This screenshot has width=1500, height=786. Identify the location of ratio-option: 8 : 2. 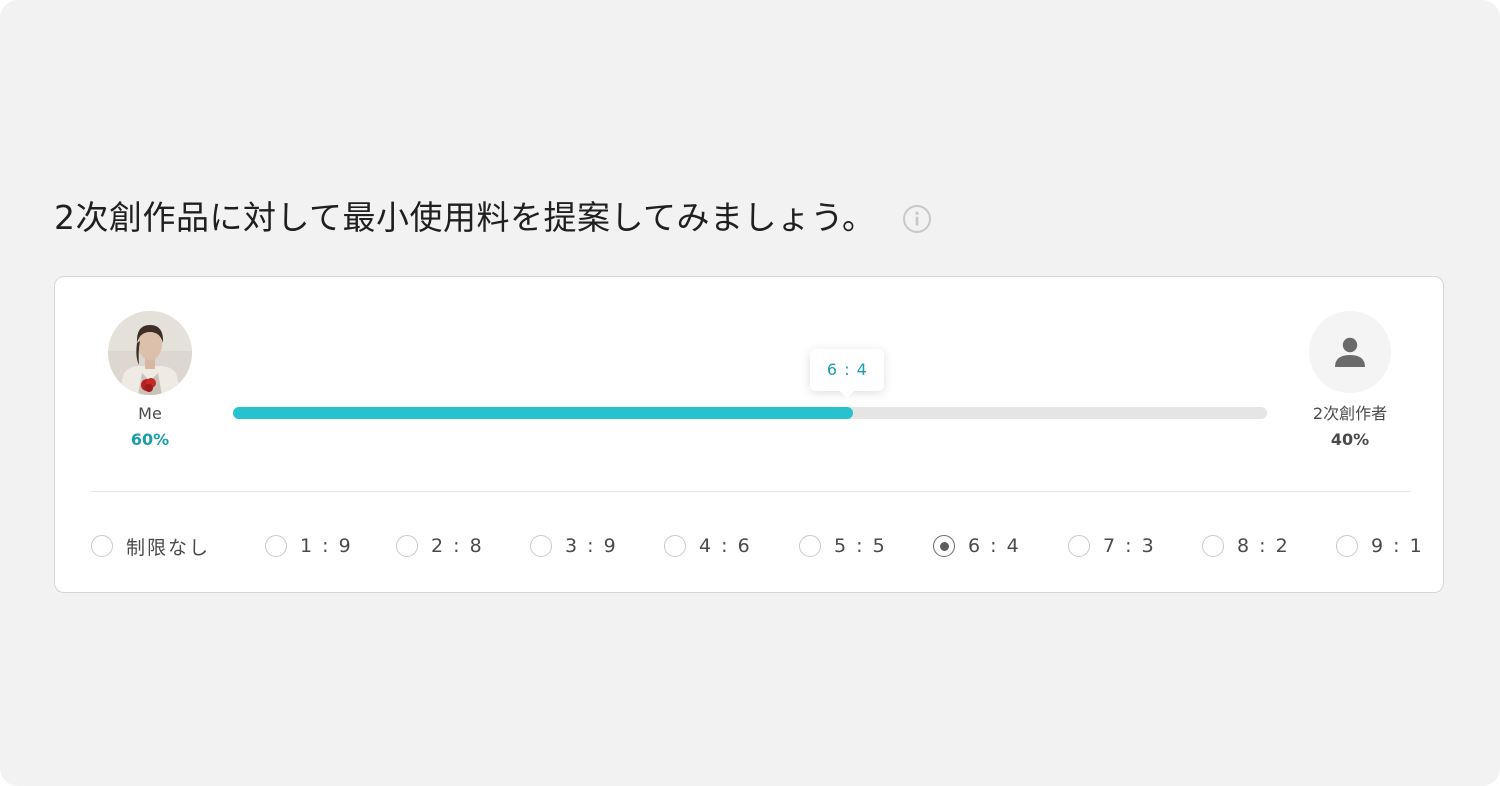
(1246, 546).